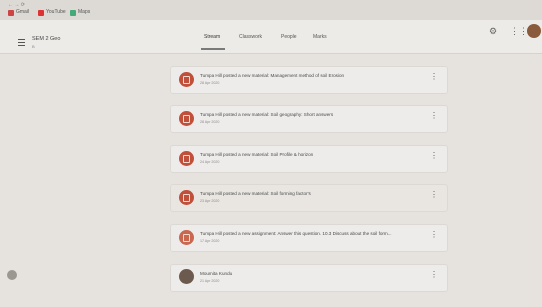 The height and width of the screenshot is (307, 542). What do you see at coordinates (271, 10) in the screenshot?
I see `browser-toolbar: ← → ⟳ Gmail YouTube Maps` at bounding box center [271, 10].